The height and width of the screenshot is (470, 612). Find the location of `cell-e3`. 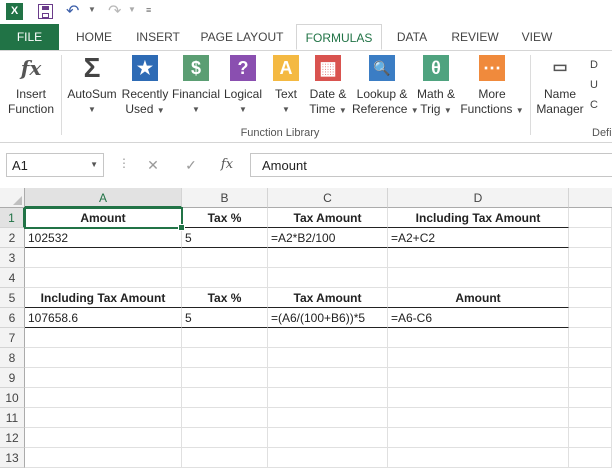

cell-e3 is located at coordinates (590, 258).